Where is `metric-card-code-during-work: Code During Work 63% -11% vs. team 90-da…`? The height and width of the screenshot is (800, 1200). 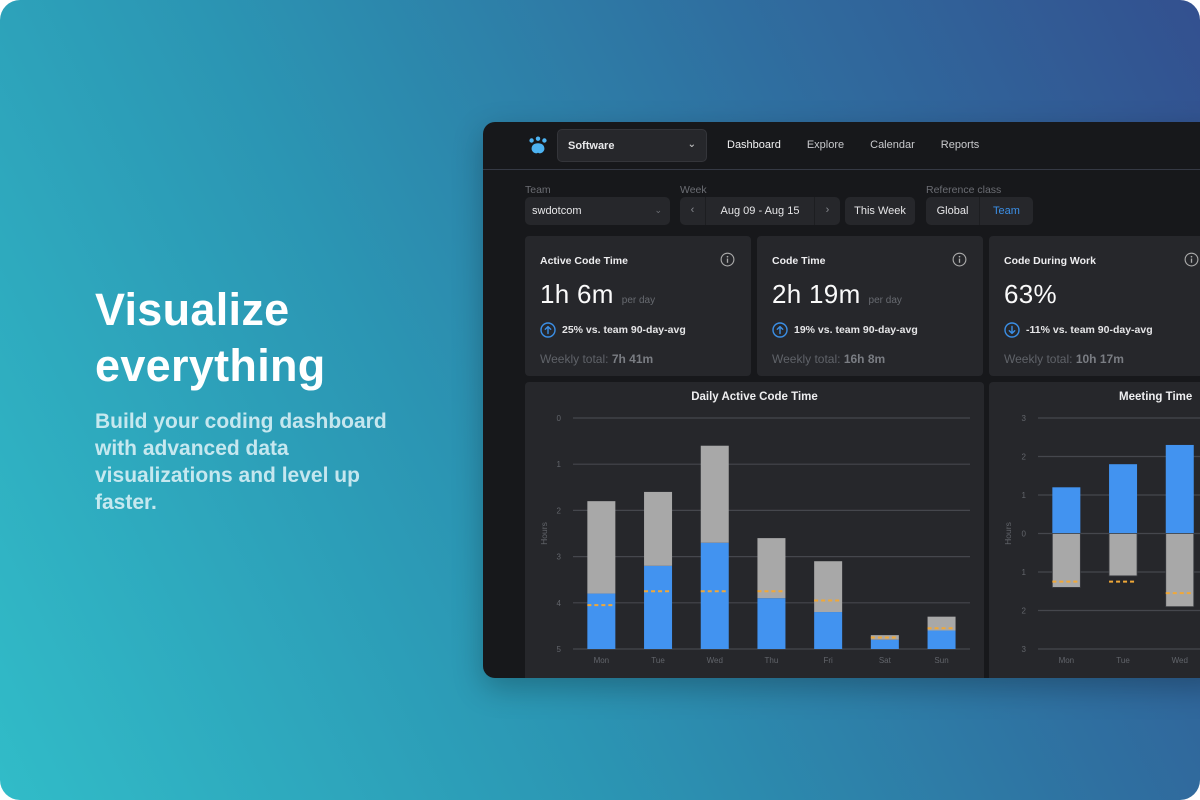 metric-card-code-during-work: Code During Work 63% -11% vs. team 90-da… is located at coordinates (1094, 306).